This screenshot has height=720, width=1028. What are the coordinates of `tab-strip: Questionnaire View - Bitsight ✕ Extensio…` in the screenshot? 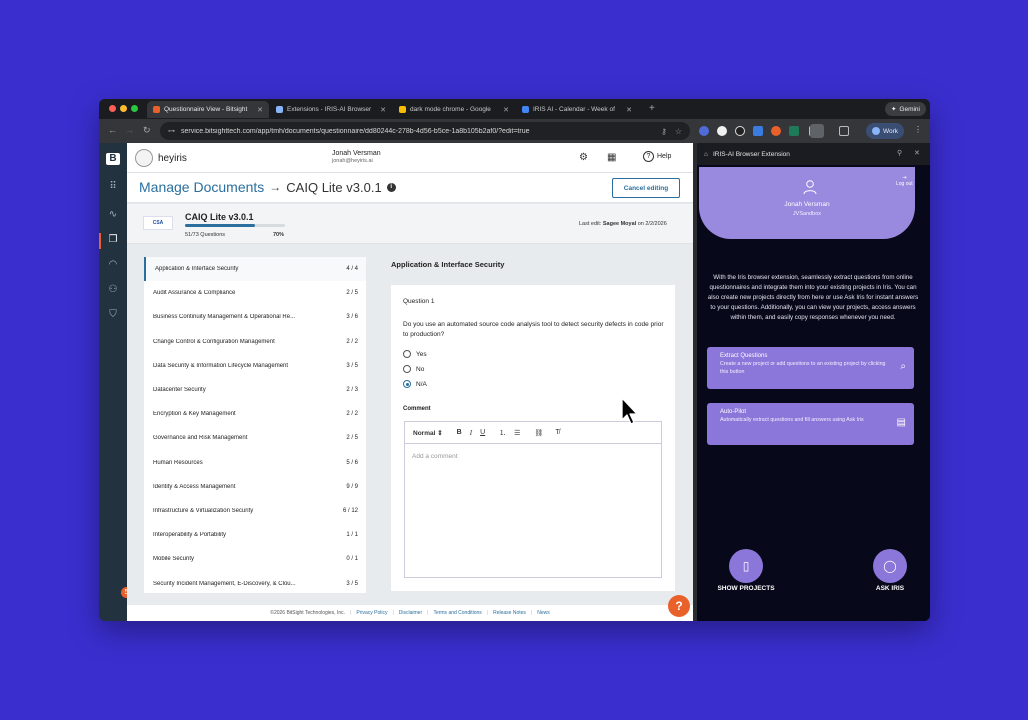 It's located at (514, 109).